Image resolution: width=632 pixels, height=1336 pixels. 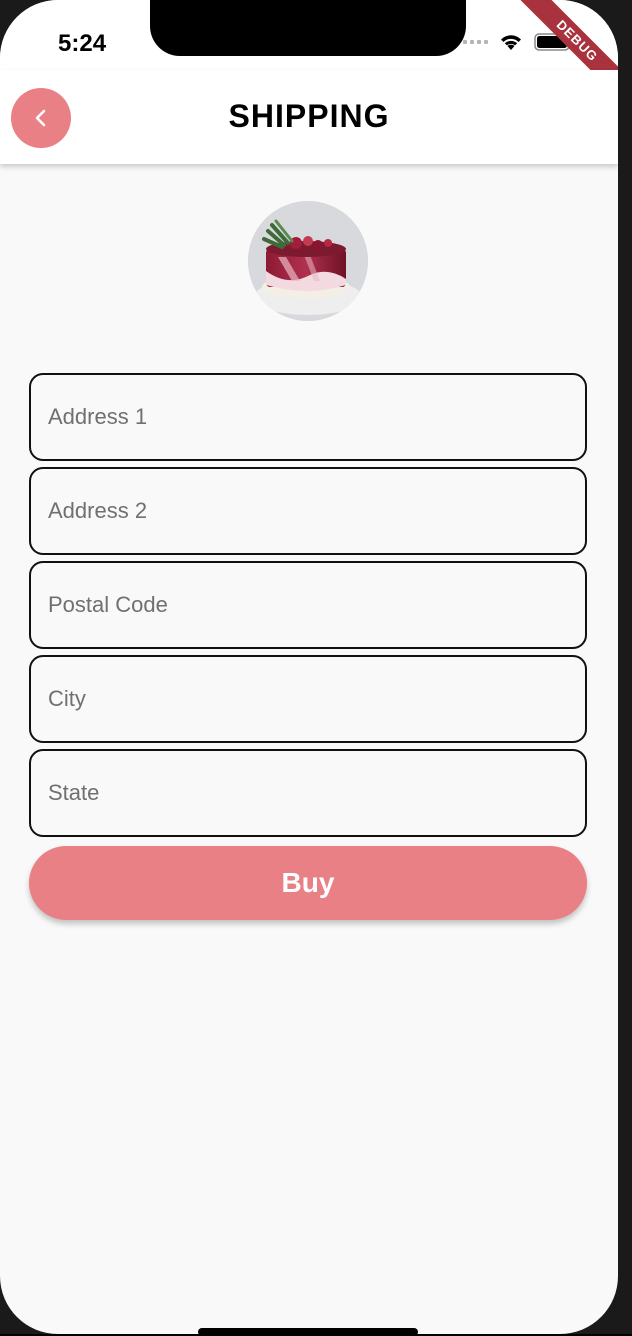 I want to click on city-field, so click(x=308, y=699).